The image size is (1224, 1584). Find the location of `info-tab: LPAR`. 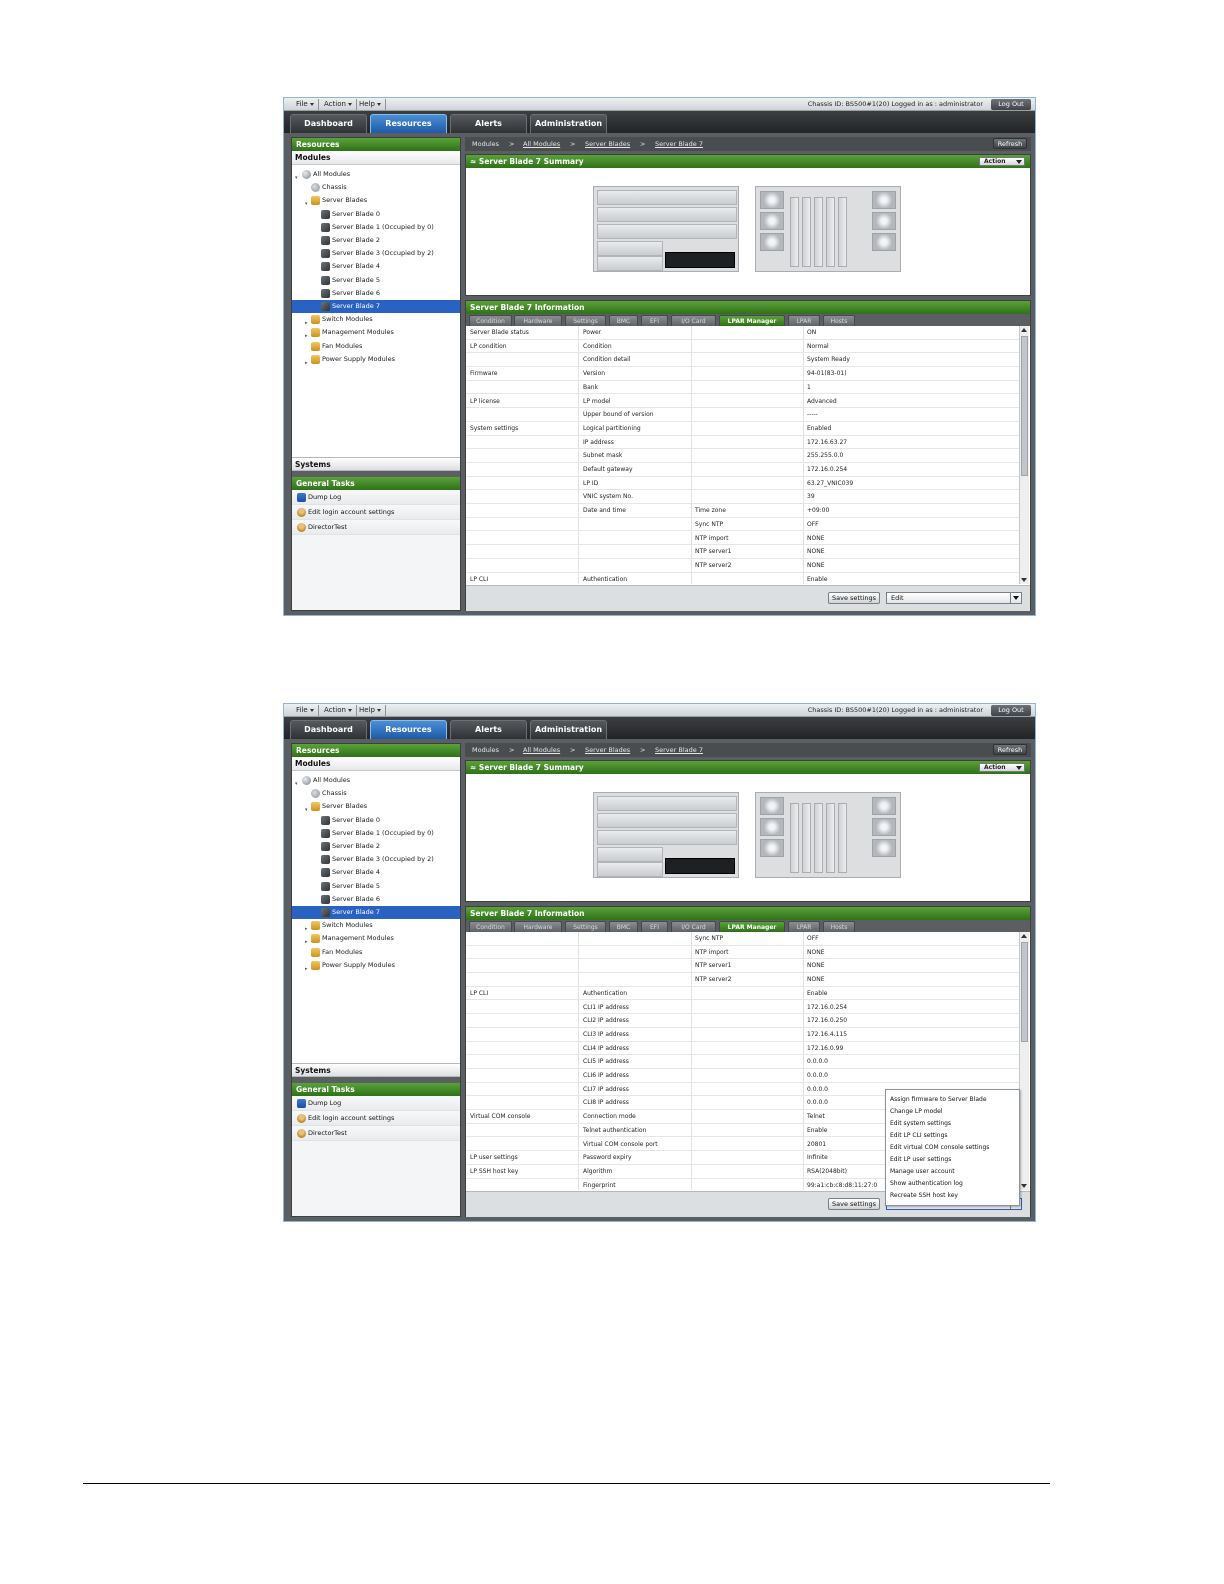

info-tab: LPAR is located at coordinates (804, 926).